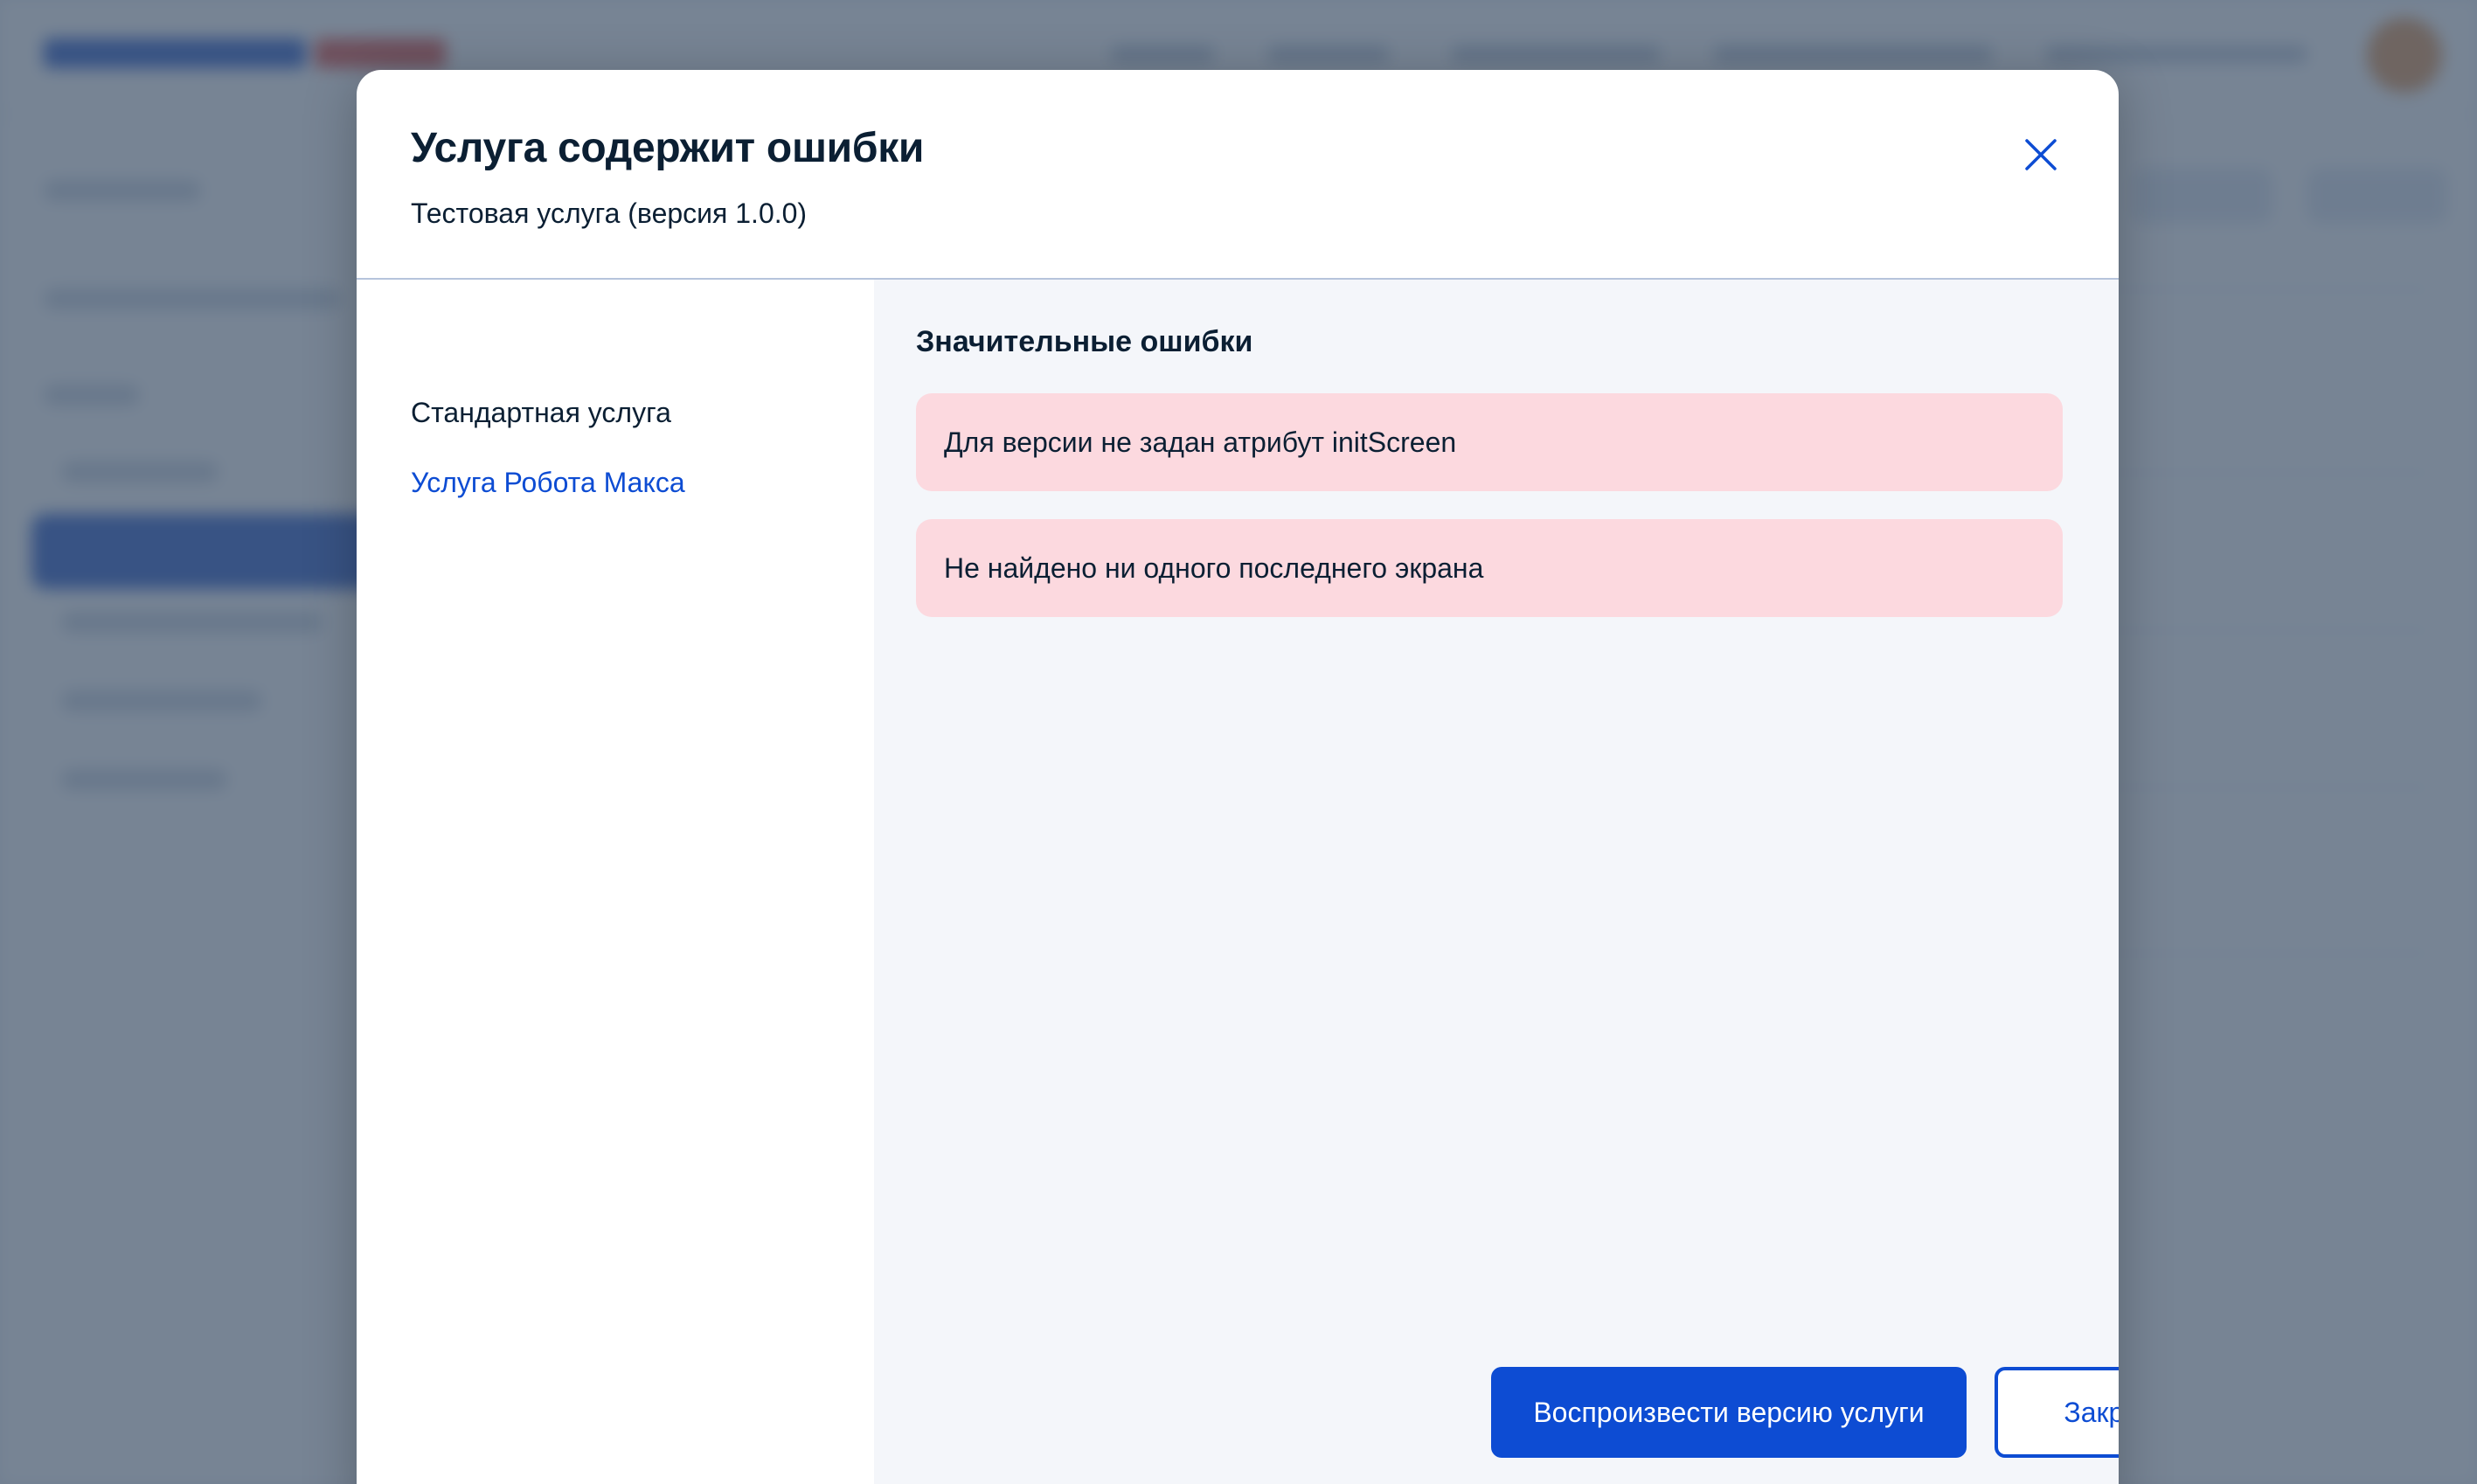  I want to click on error-item: Не найдено ни одного последнего экрана, so click(1489, 568).